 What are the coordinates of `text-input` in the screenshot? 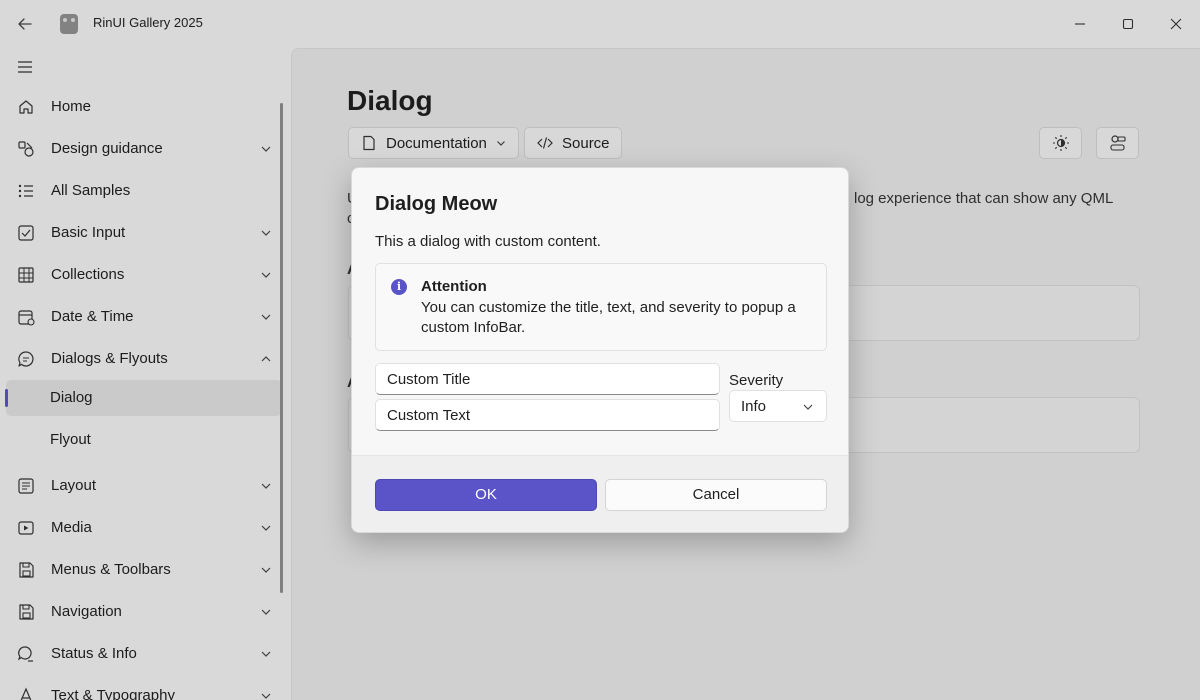 It's located at (547, 415).